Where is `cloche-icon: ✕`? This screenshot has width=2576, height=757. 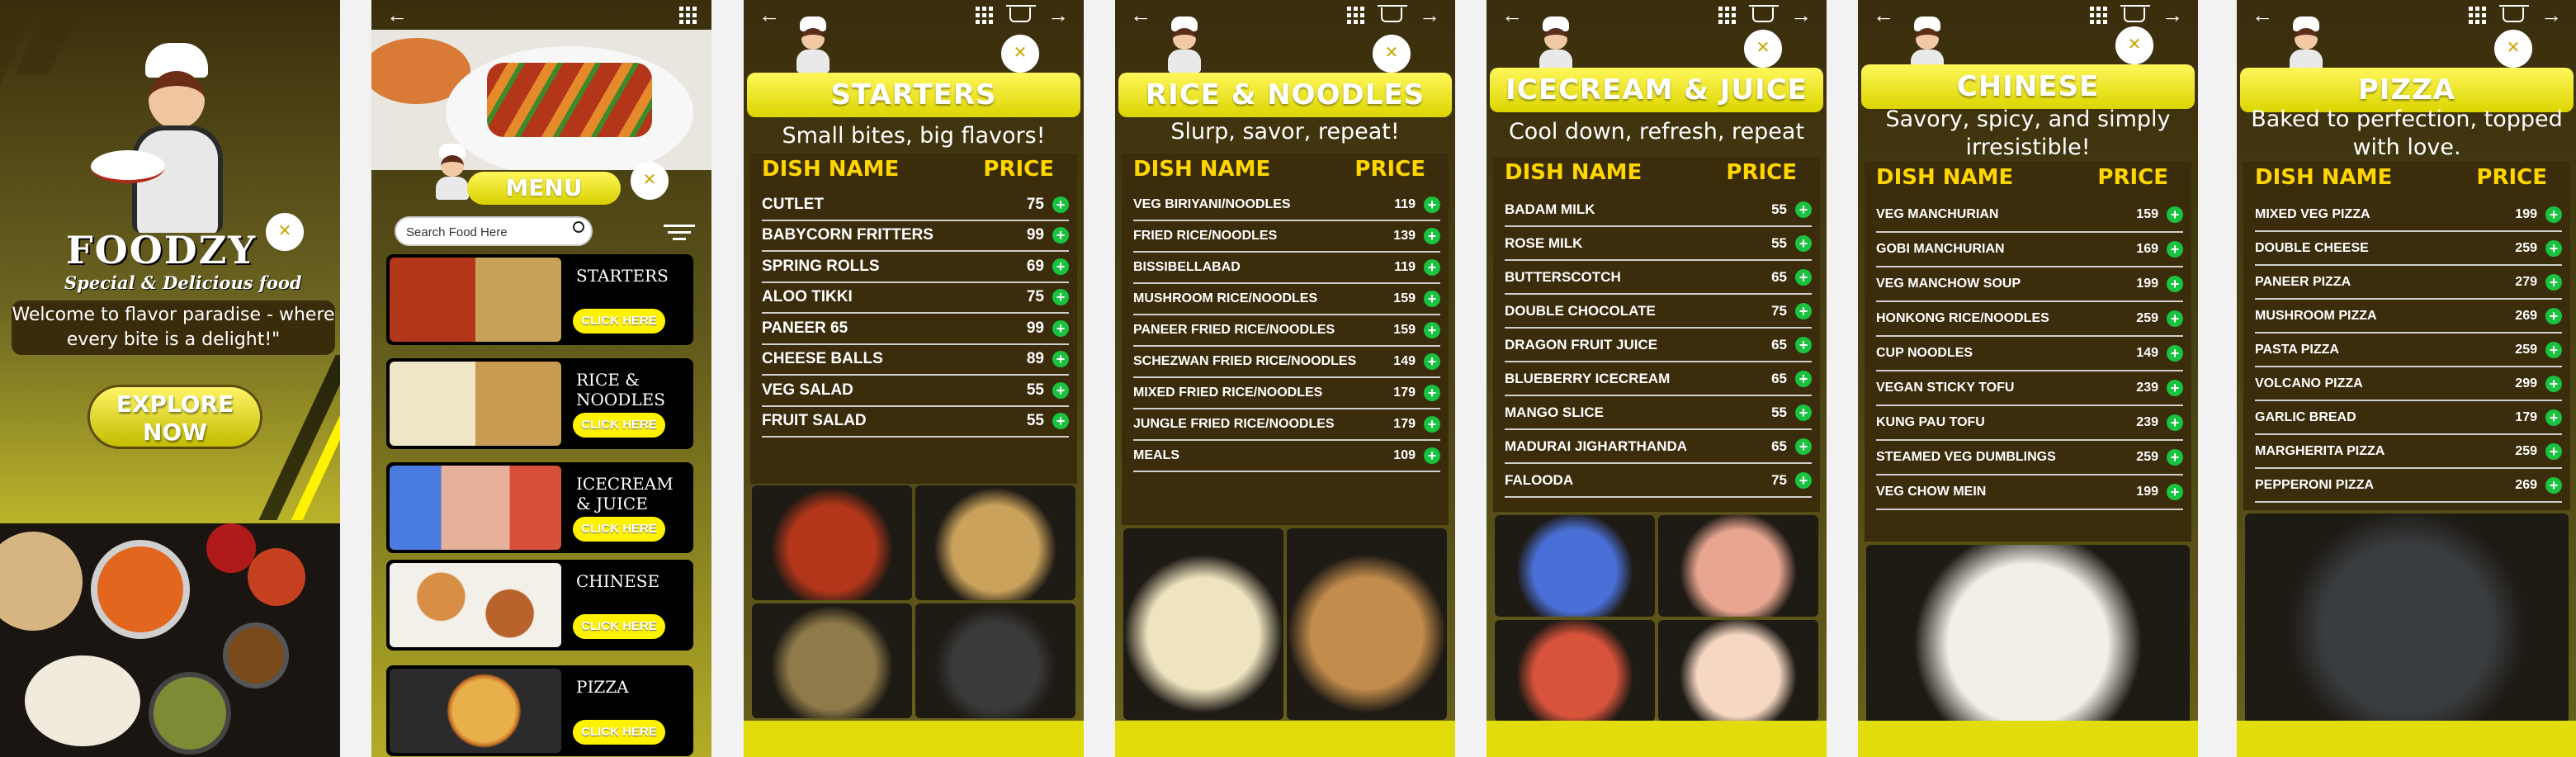
cloche-icon: ✕ is located at coordinates (650, 181).